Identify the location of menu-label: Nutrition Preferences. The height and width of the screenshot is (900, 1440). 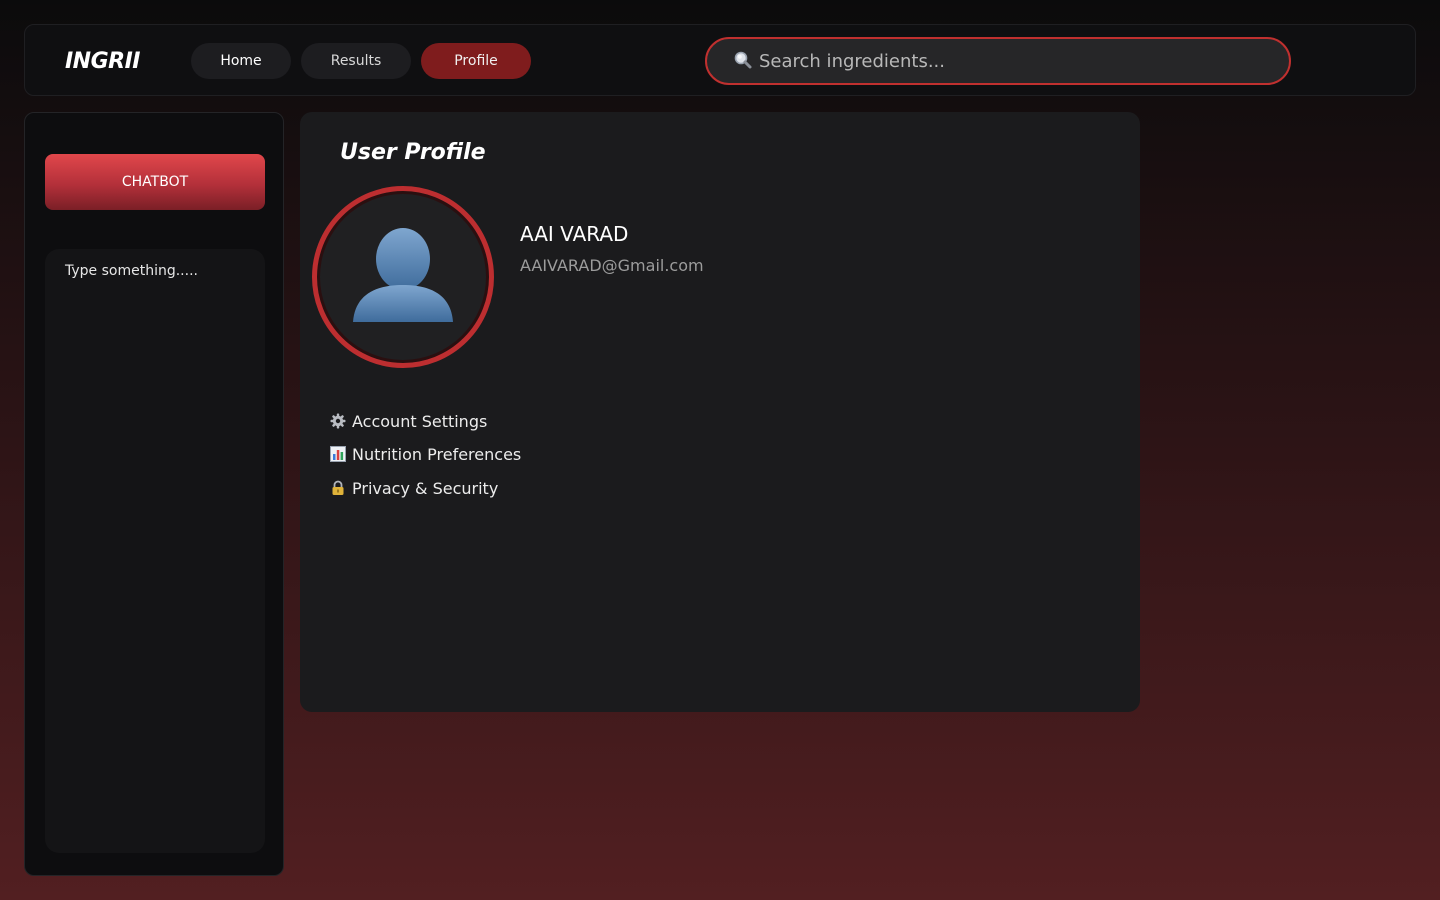
(437, 454).